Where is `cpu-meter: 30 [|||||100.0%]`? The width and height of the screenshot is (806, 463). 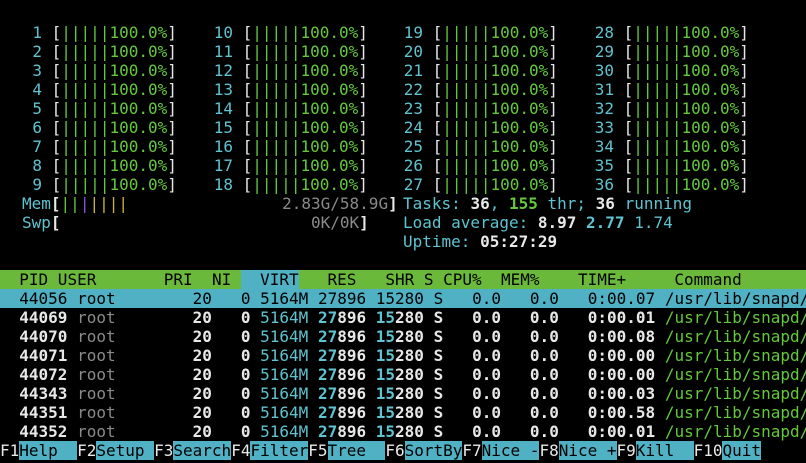
cpu-meter: 30 [|||||100.0%] is located at coordinates (671, 70).